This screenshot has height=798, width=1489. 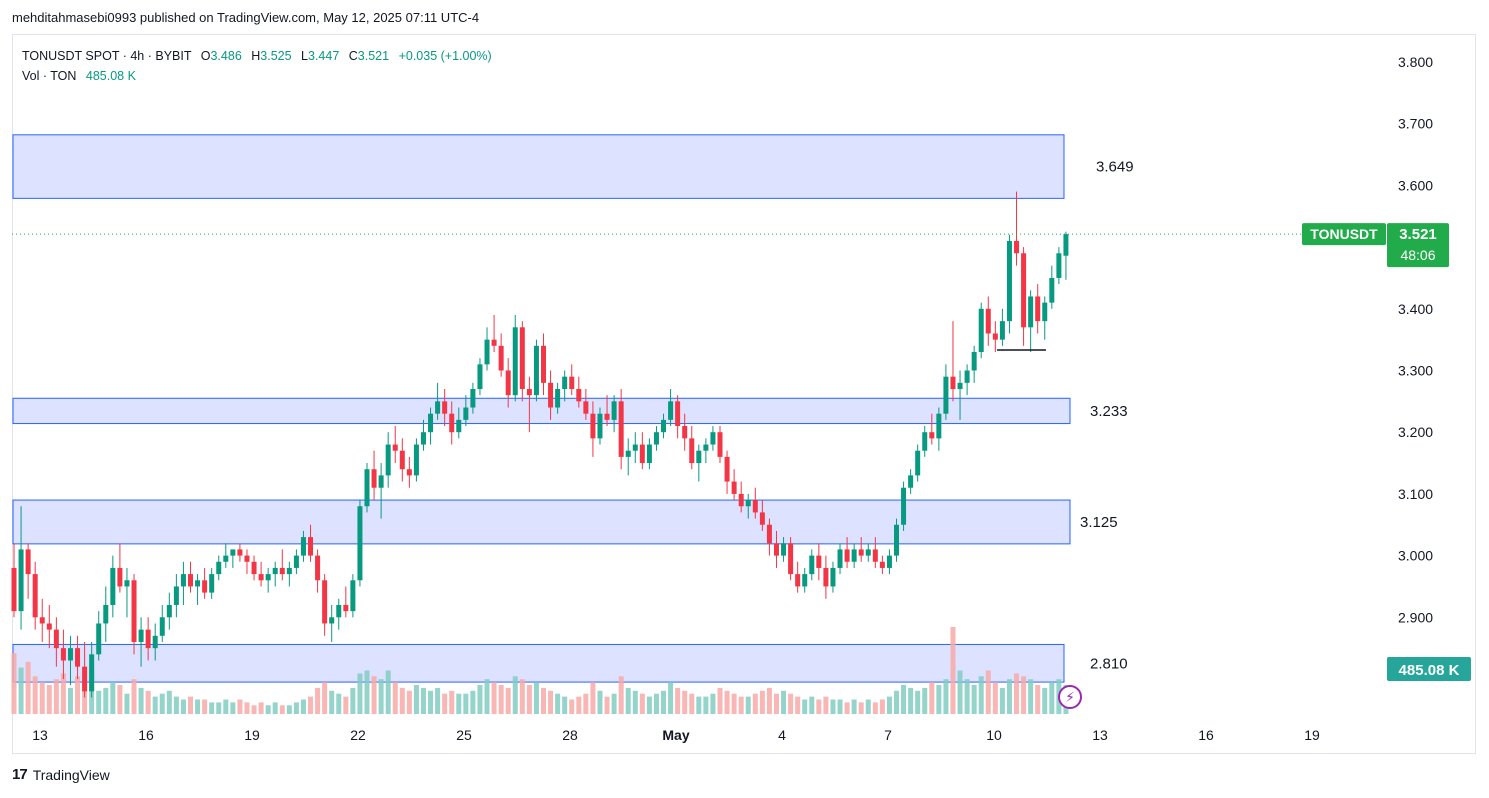 I want to click on y-tick-label: 3.200, so click(x=1415, y=432).